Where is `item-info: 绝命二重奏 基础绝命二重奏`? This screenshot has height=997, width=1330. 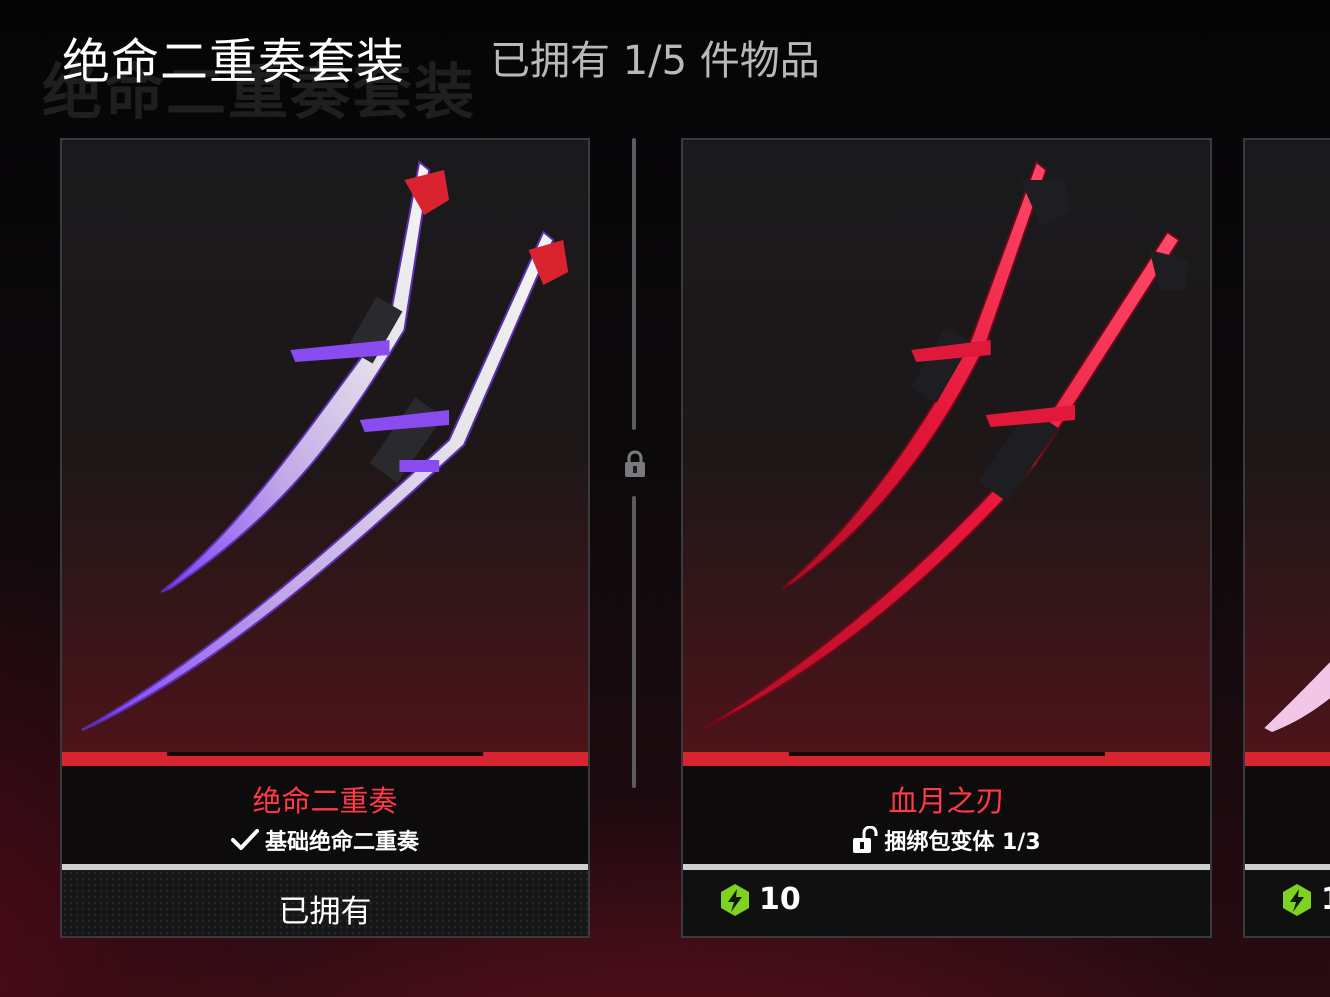 item-info: 绝命二重奏 基础绝命二重奏 is located at coordinates (325, 815).